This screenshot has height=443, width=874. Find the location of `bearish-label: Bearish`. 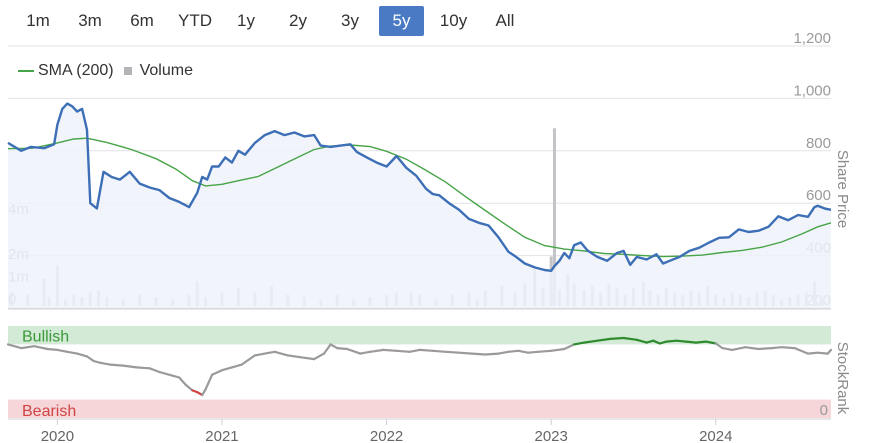

bearish-label: Bearish is located at coordinates (49, 411).